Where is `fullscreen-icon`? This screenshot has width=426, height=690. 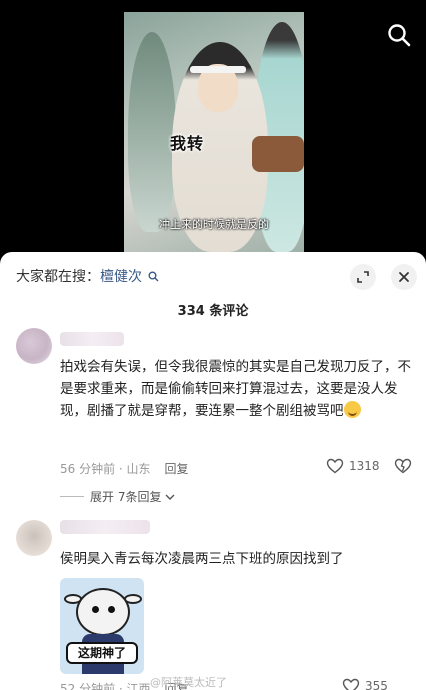
fullscreen-icon is located at coordinates (363, 277).